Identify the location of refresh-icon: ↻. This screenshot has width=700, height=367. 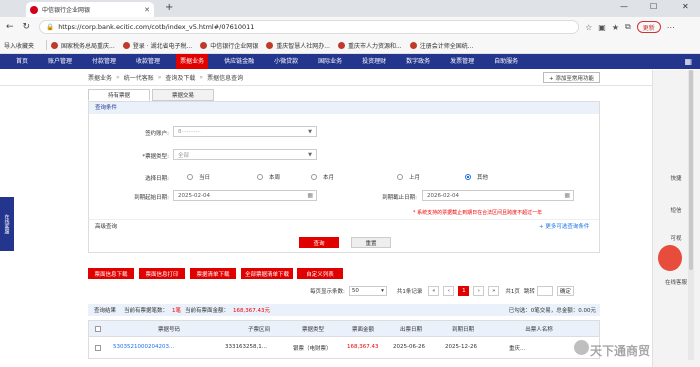
(27, 27).